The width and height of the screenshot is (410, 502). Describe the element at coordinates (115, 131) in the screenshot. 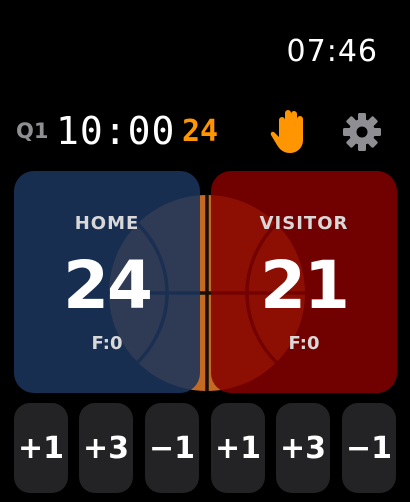

I see `game-clock: 10:00` at that location.